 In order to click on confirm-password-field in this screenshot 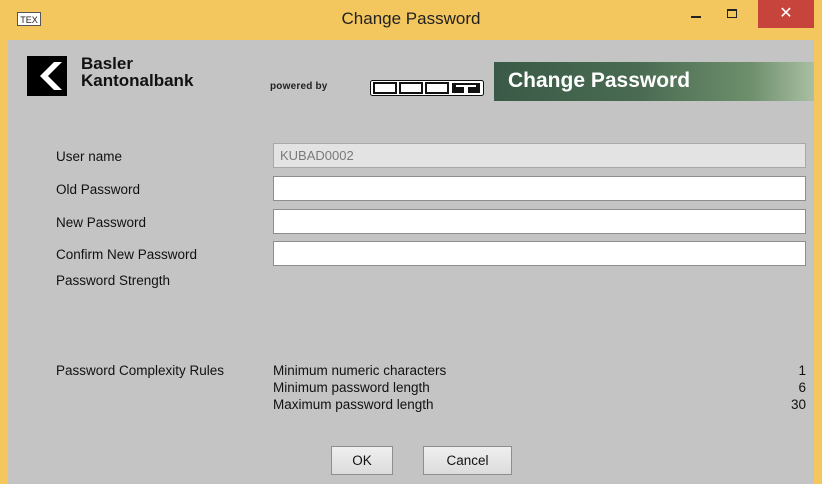, I will do `click(539, 253)`.